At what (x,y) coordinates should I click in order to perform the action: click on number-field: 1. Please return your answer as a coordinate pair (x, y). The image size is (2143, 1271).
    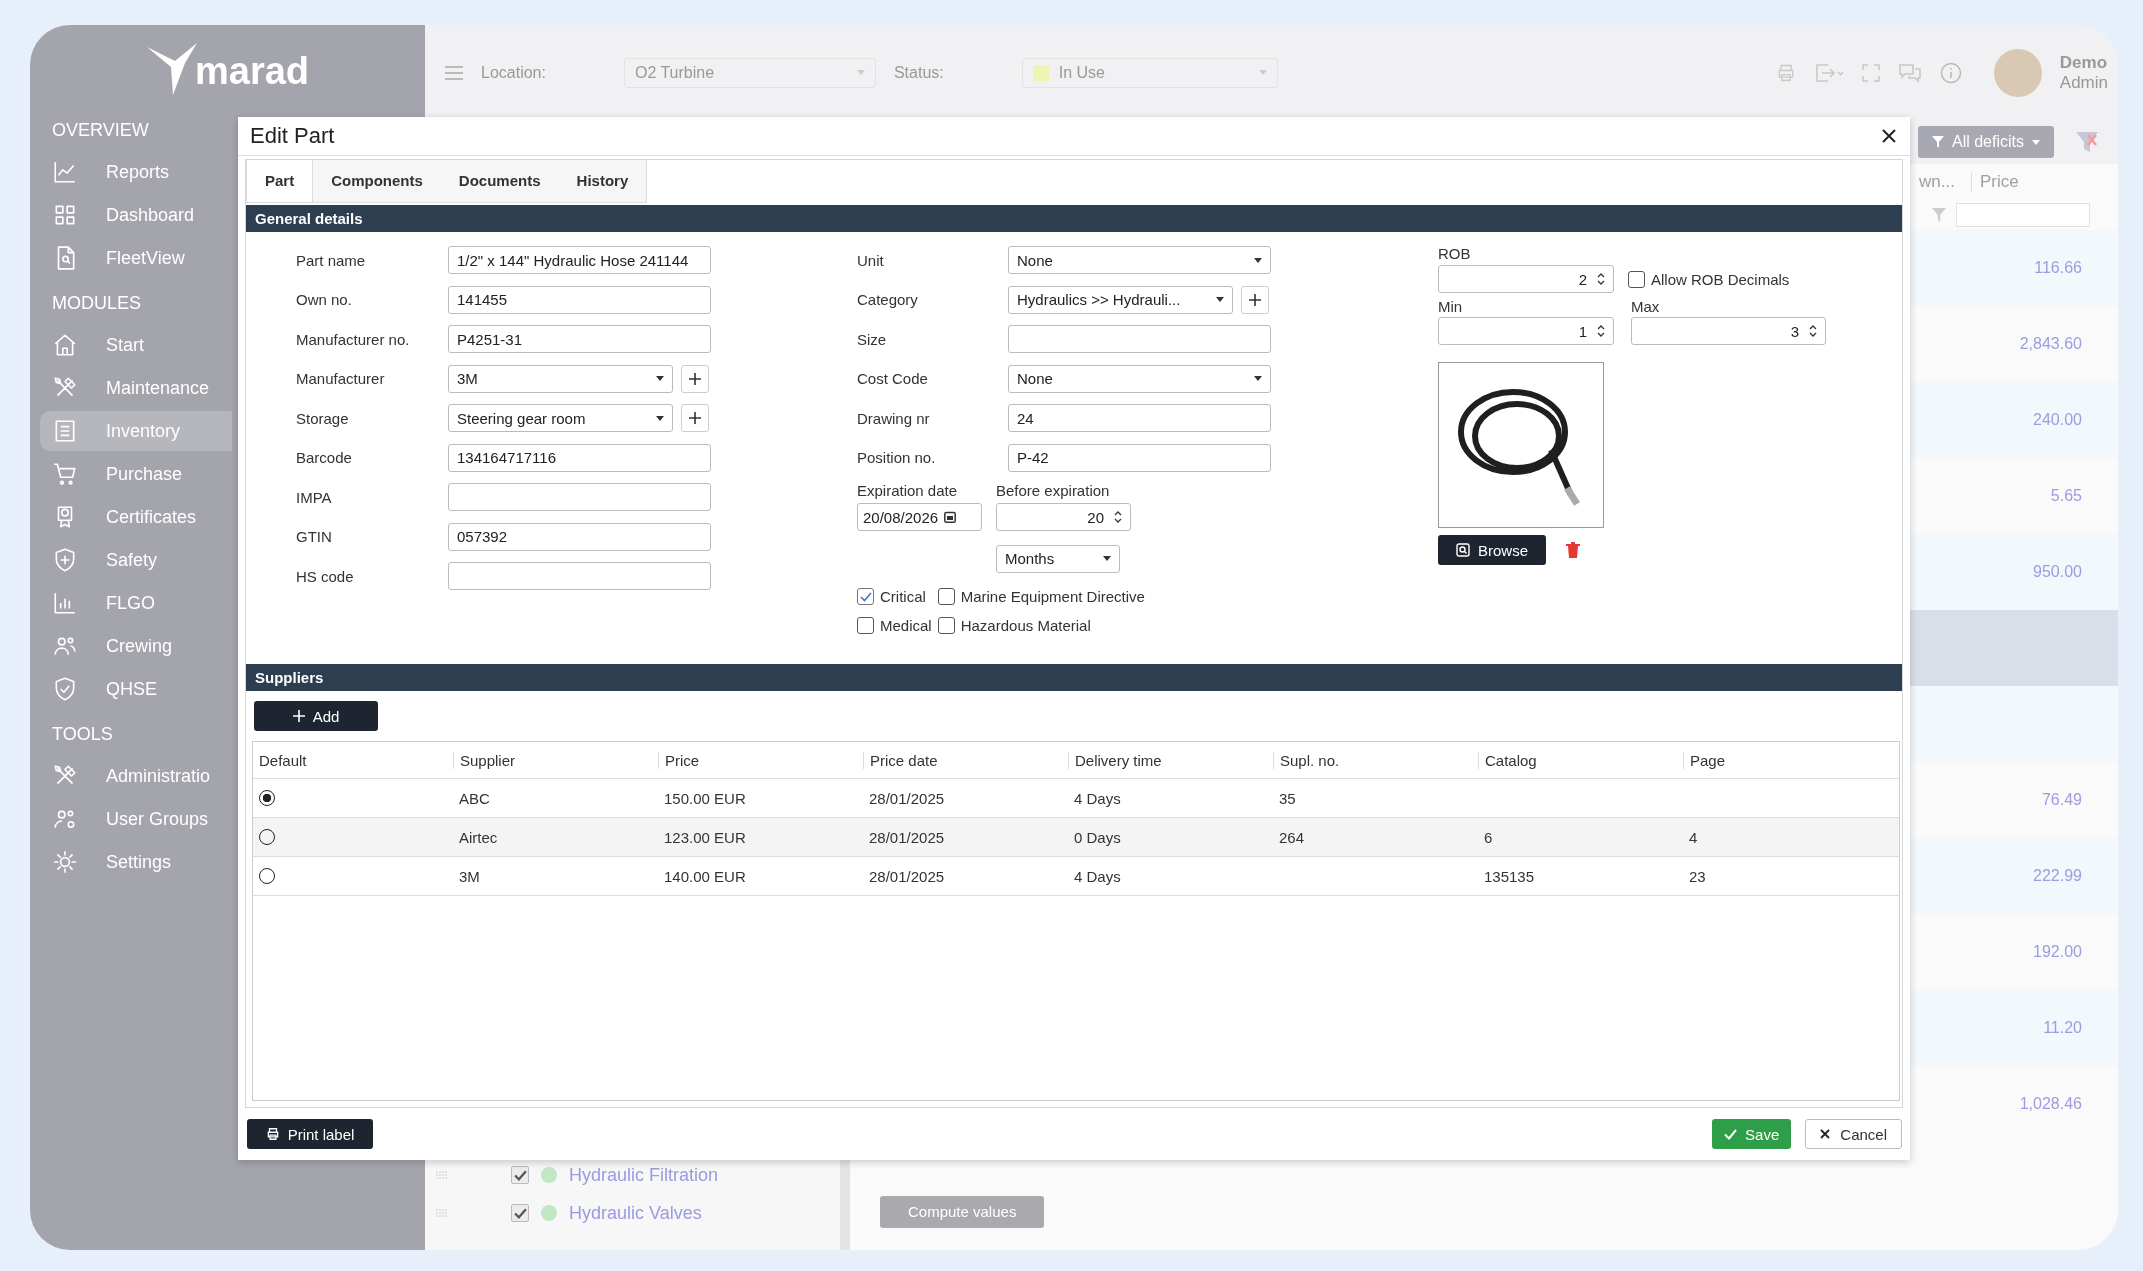
    Looking at the image, I should click on (1526, 331).